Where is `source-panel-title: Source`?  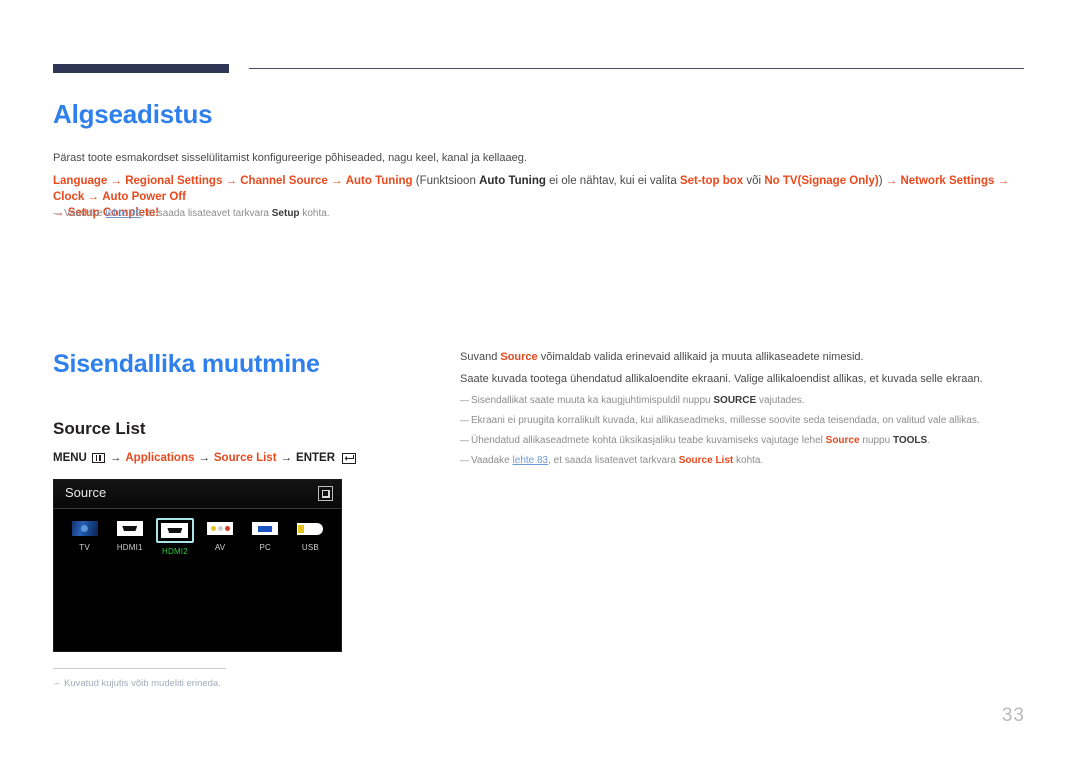
source-panel-title: Source is located at coordinates (86, 492).